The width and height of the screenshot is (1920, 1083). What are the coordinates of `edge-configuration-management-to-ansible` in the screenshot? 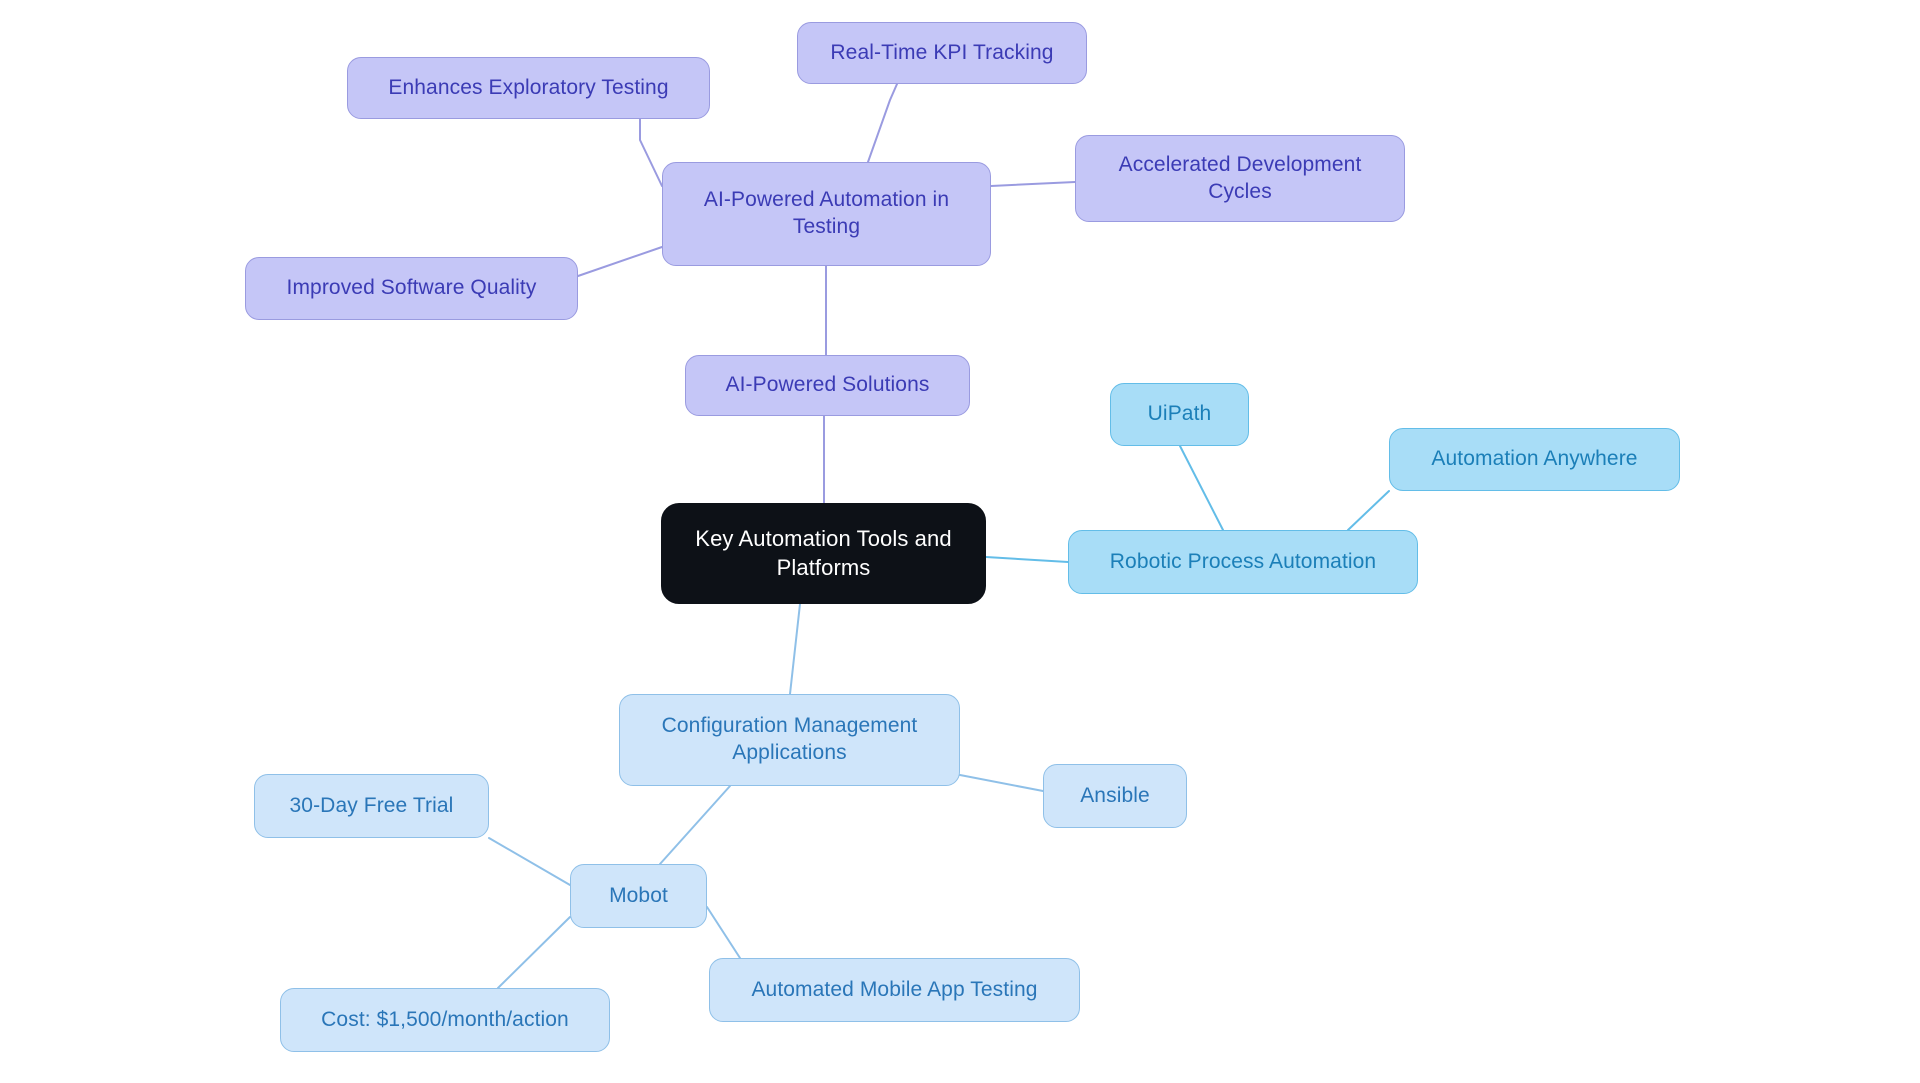 It's located at (1001, 783).